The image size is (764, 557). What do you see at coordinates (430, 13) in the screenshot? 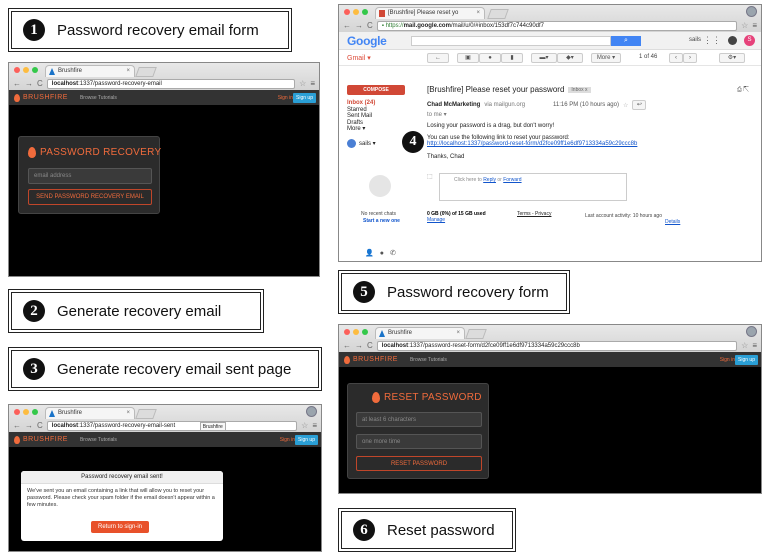
I see `browser-tab: [Brushfire] Please reset yo ×` at bounding box center [430, 13].